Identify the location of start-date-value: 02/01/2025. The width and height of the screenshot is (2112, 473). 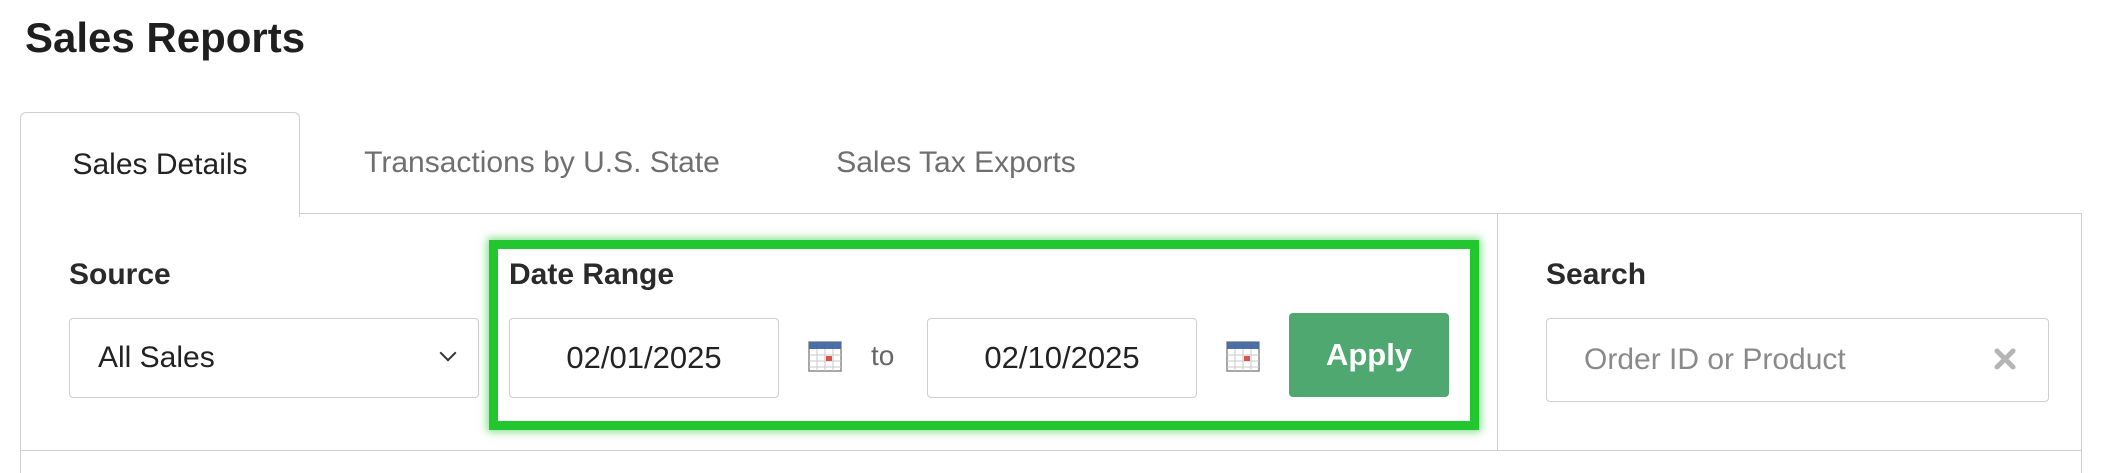
(644, 357).